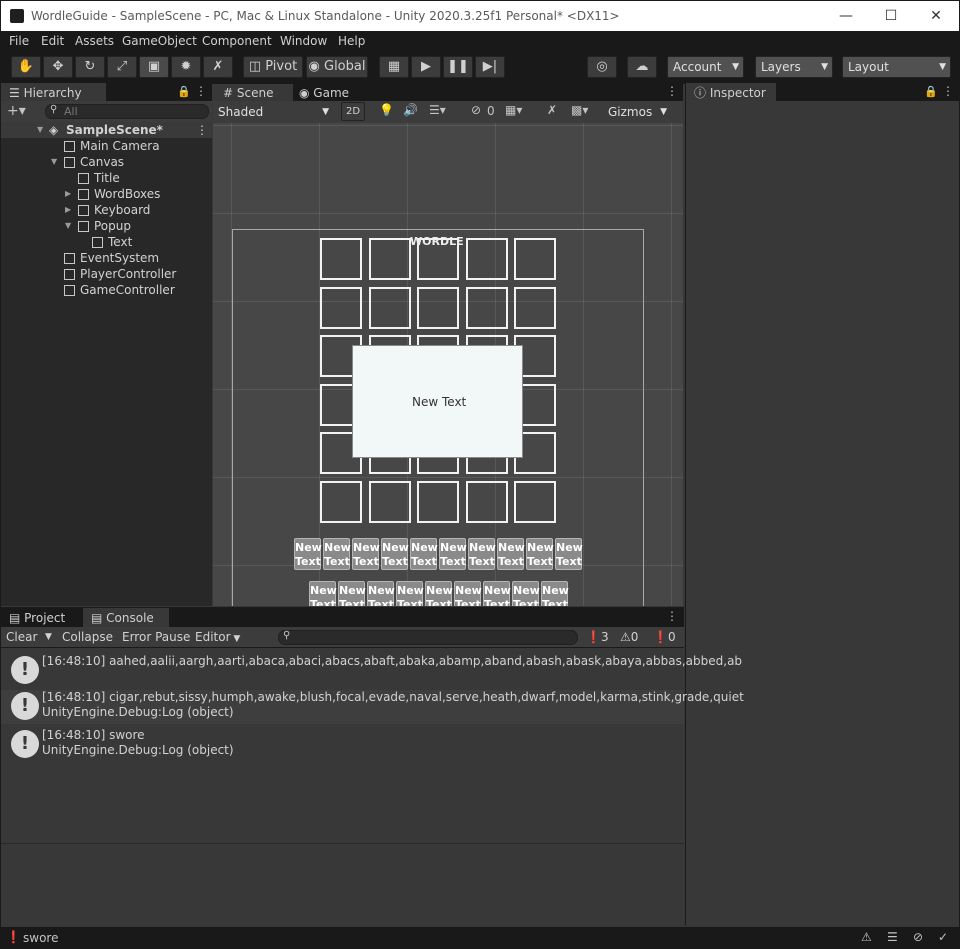 Image resolution: width=960 pixels, height=949 pixels. I want to click on shading-dropdown: Shaded ▼, so click(273, 113).